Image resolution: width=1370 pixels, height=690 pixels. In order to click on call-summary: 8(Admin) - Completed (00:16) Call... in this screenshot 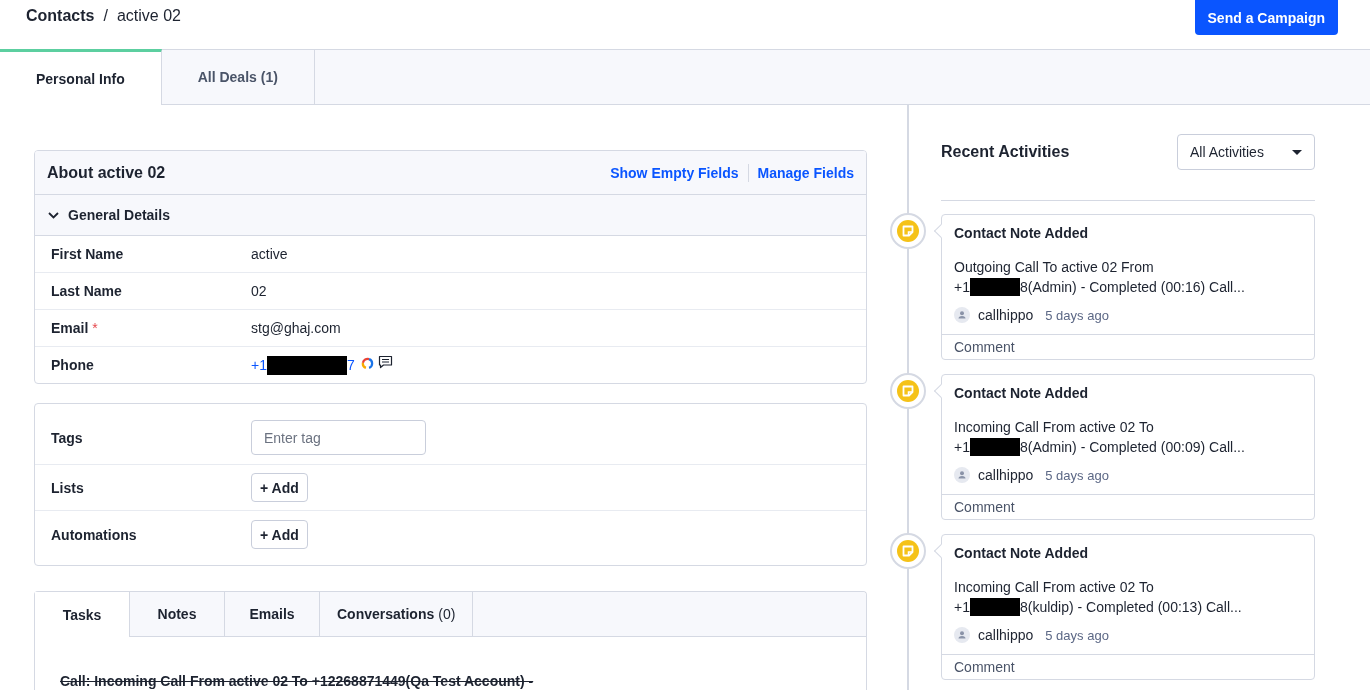, I will do `click(1132, 287)`.